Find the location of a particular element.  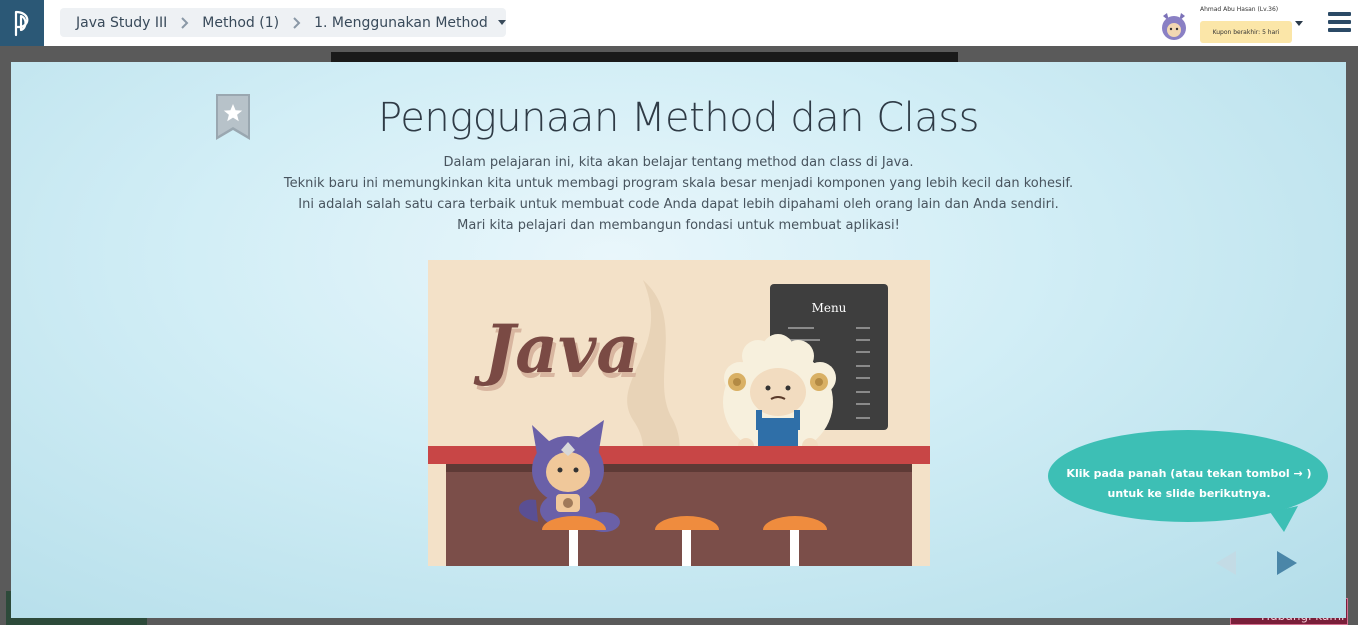

hamburger-menu-icon is located at coordinates (1339, 22).